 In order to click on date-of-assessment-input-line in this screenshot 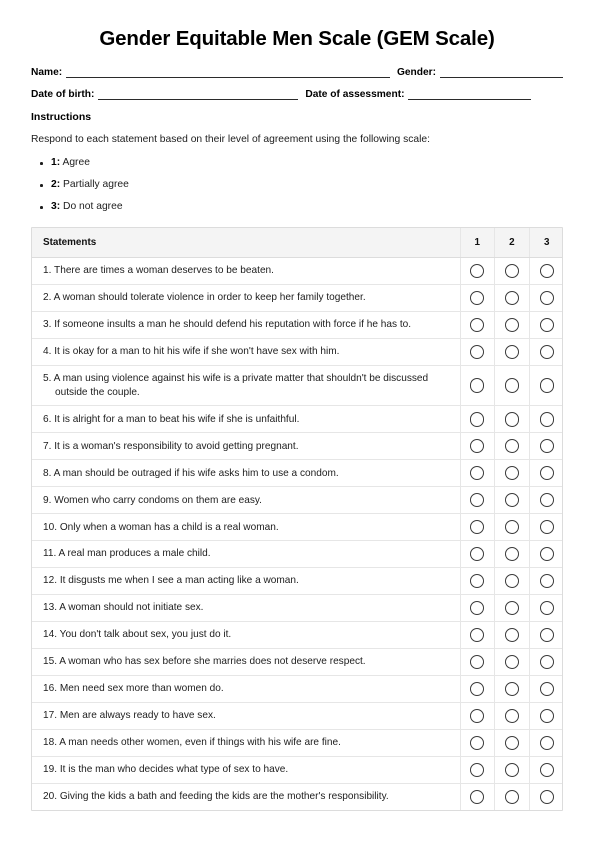, I will do `click(470, 94)`.